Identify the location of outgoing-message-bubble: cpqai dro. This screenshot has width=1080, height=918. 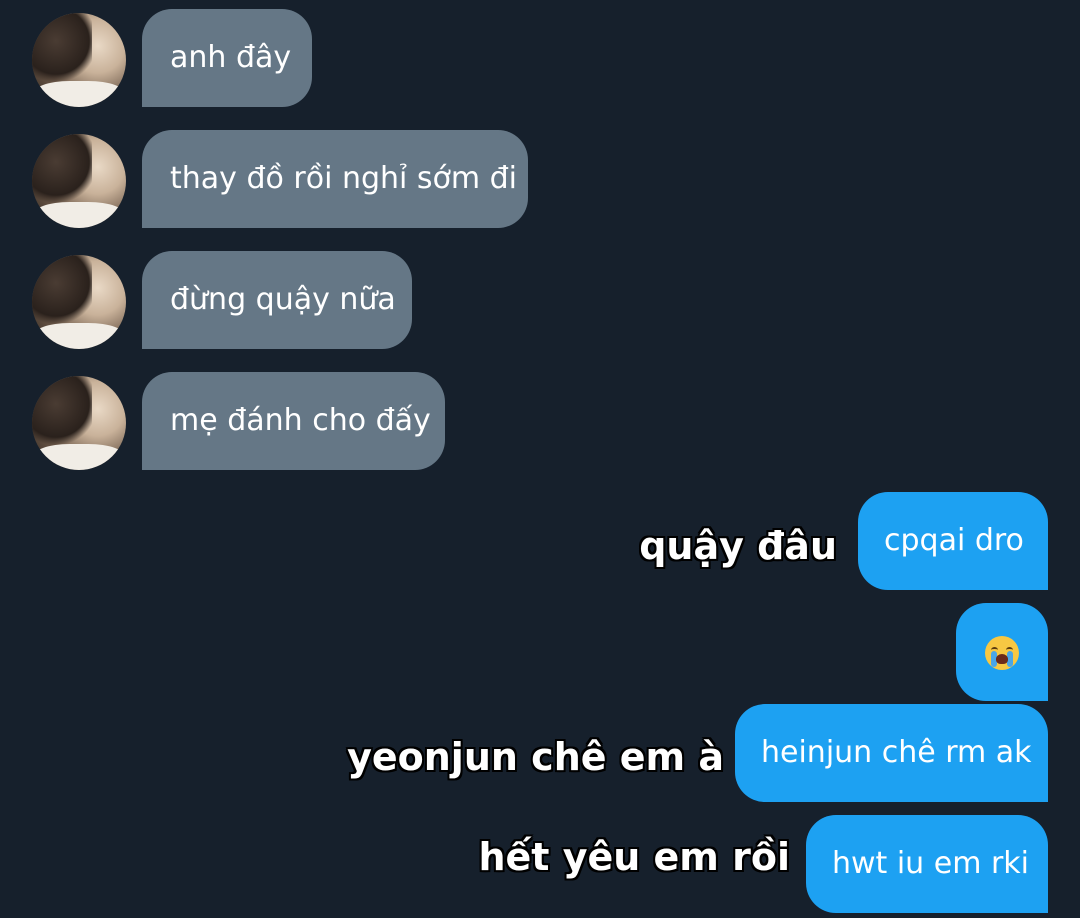
(953, 541).